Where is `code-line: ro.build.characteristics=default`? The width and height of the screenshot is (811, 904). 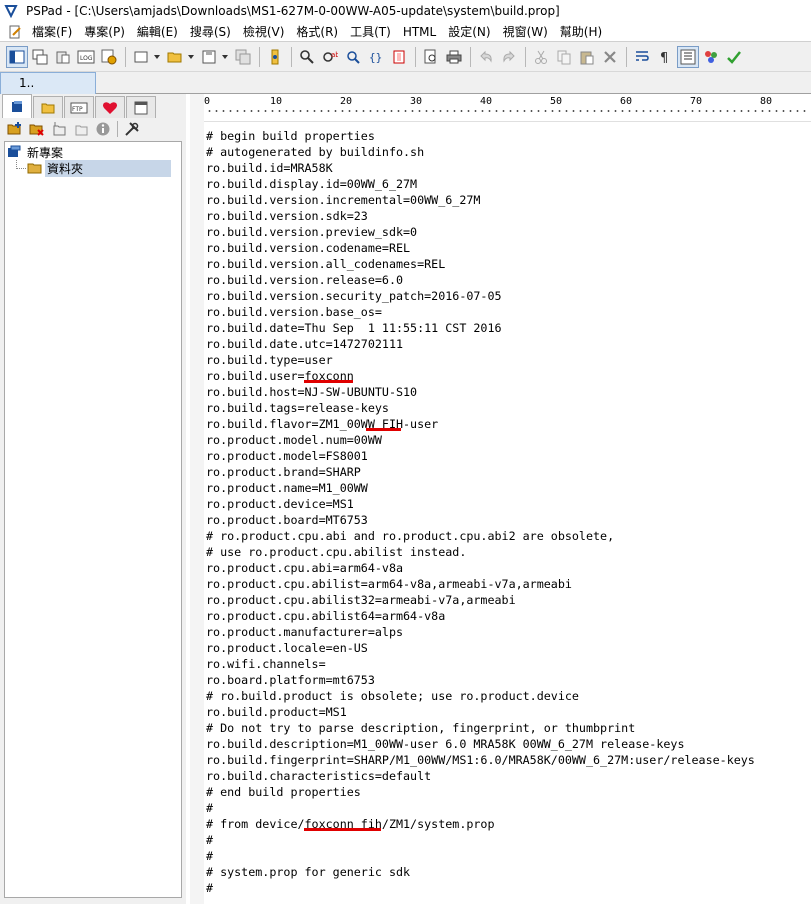
code-line: ro.build.characteristics=default is located at coordinates (506, 776).